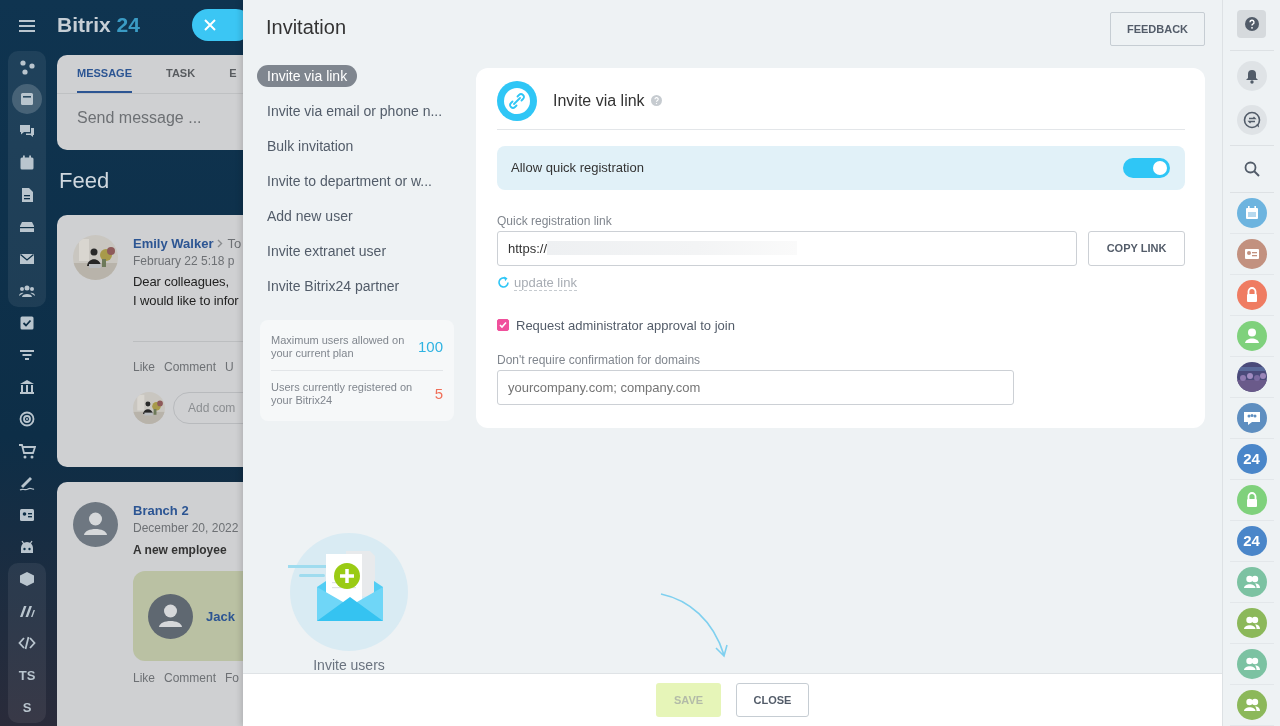  I want to click on robot-icon, so click(27, 547).